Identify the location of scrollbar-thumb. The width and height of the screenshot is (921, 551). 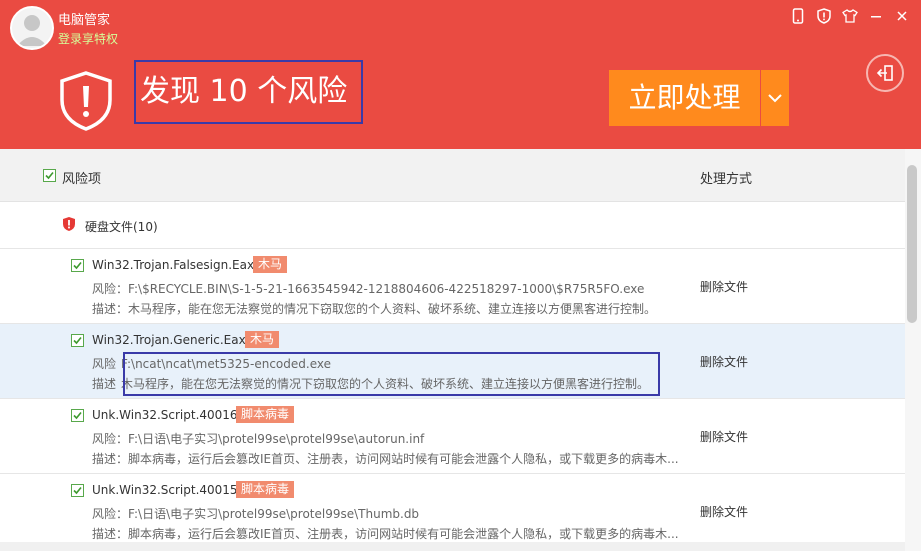
(912, 244).